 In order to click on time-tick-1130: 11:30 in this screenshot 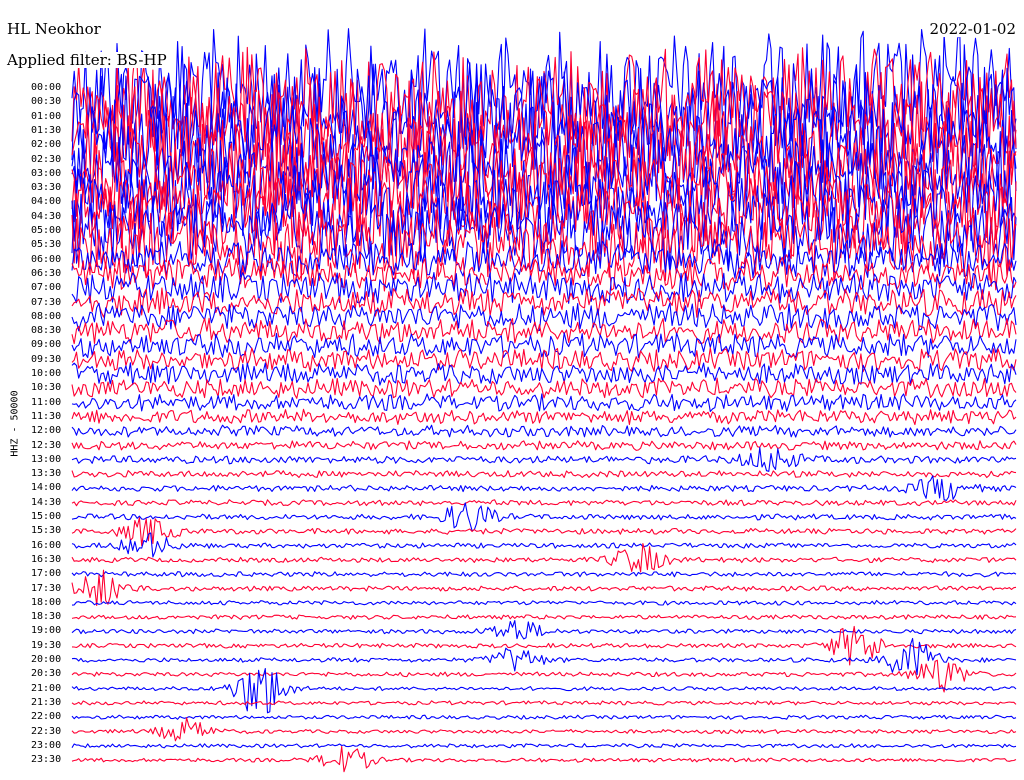, I will do `click(46, 416)`.